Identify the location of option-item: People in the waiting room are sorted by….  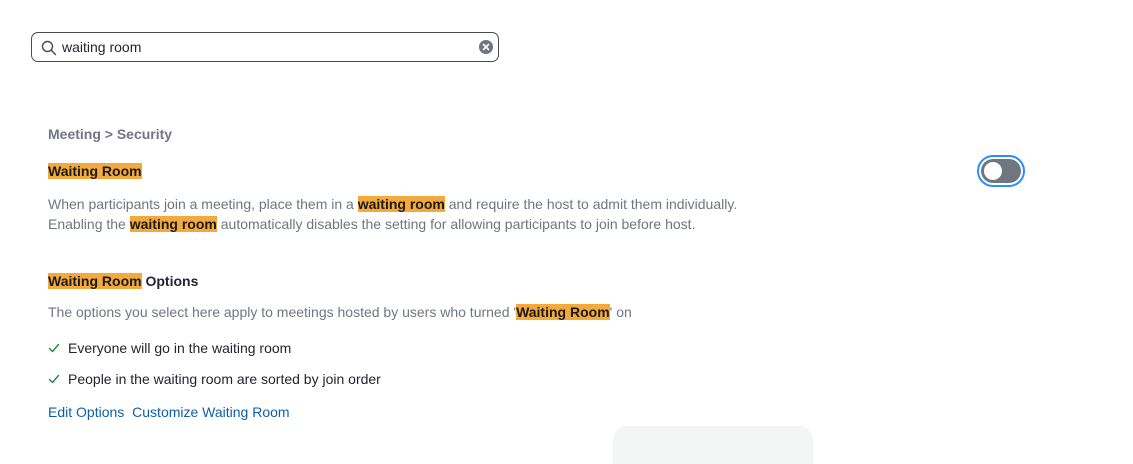
(214, 379).